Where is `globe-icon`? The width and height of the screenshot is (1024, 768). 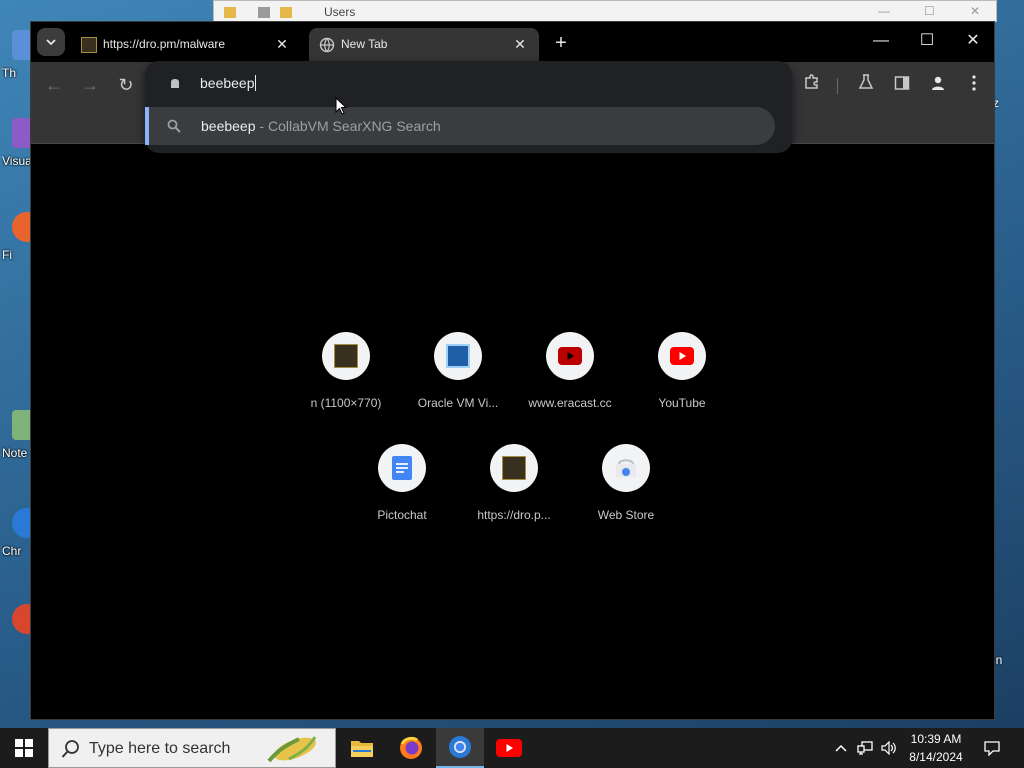 globe-icon is located at coordinates (327, 45).